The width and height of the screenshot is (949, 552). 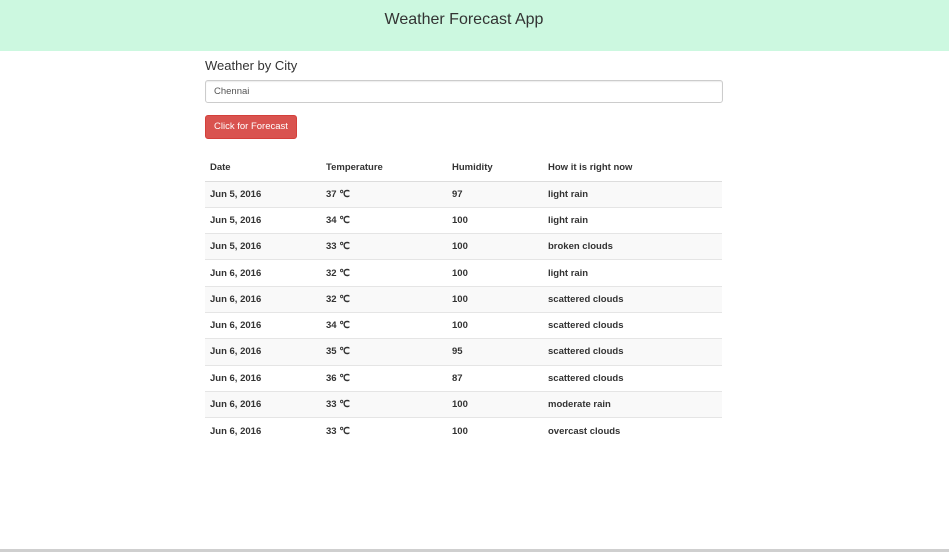 I want to click on table-row: Jun 5, 2016 34 ℃ 100 light rain, so click(x=463, y=220).